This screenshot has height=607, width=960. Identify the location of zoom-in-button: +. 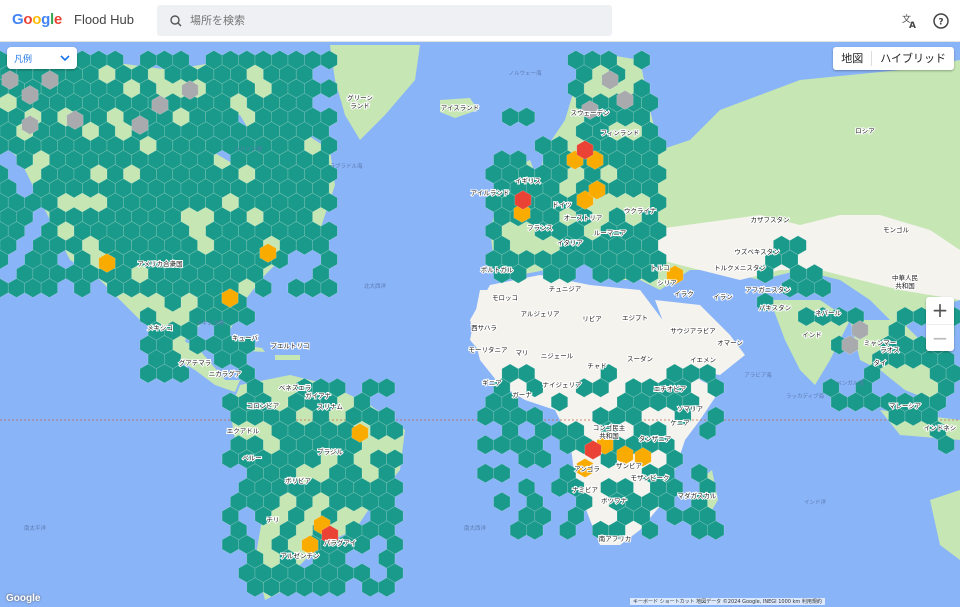
(940, 310).